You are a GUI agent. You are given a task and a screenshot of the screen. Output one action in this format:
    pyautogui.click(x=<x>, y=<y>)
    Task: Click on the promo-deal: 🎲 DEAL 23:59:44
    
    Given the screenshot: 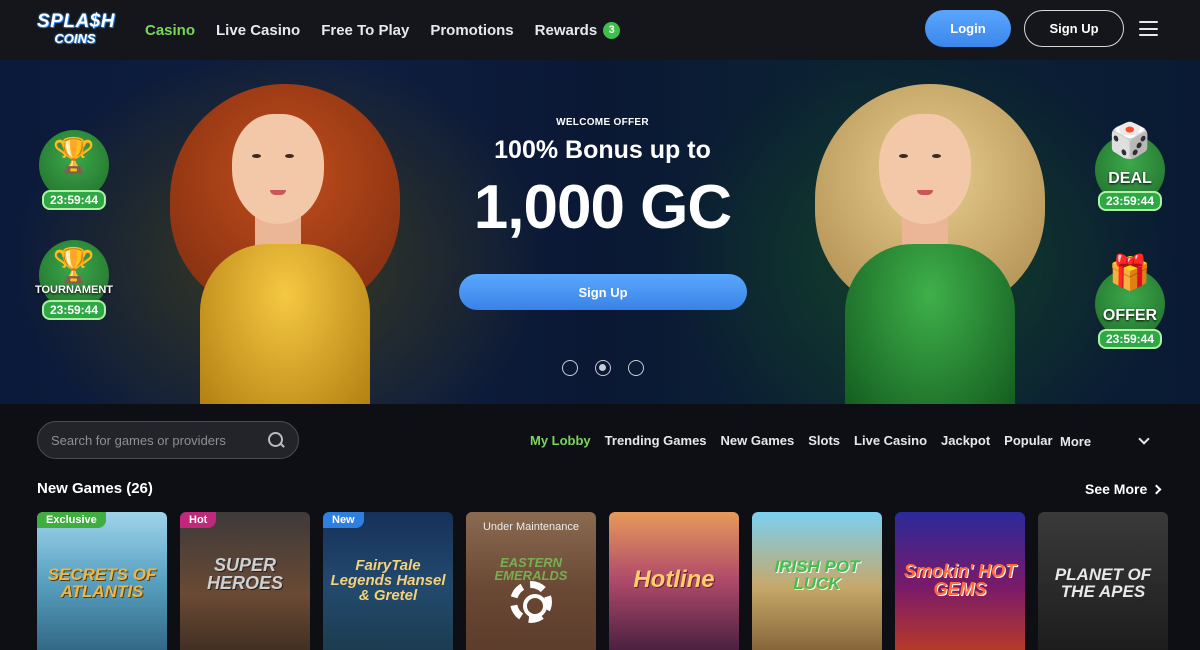 What is the action you would take?
    pyautogui.click(x=1130, y=168)
    